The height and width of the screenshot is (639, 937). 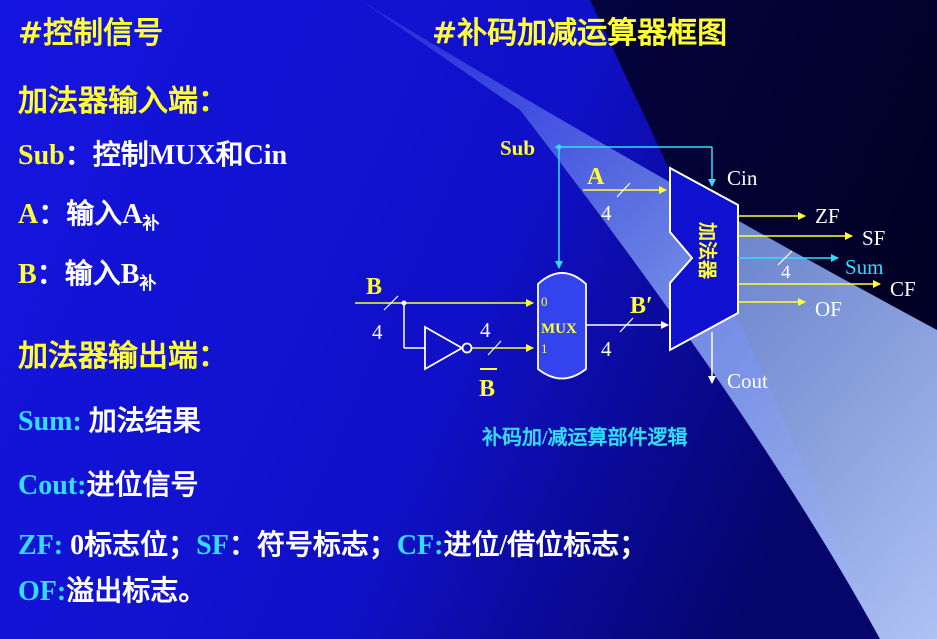 I want to click on not-output-wire, so click(x=503, y=348).